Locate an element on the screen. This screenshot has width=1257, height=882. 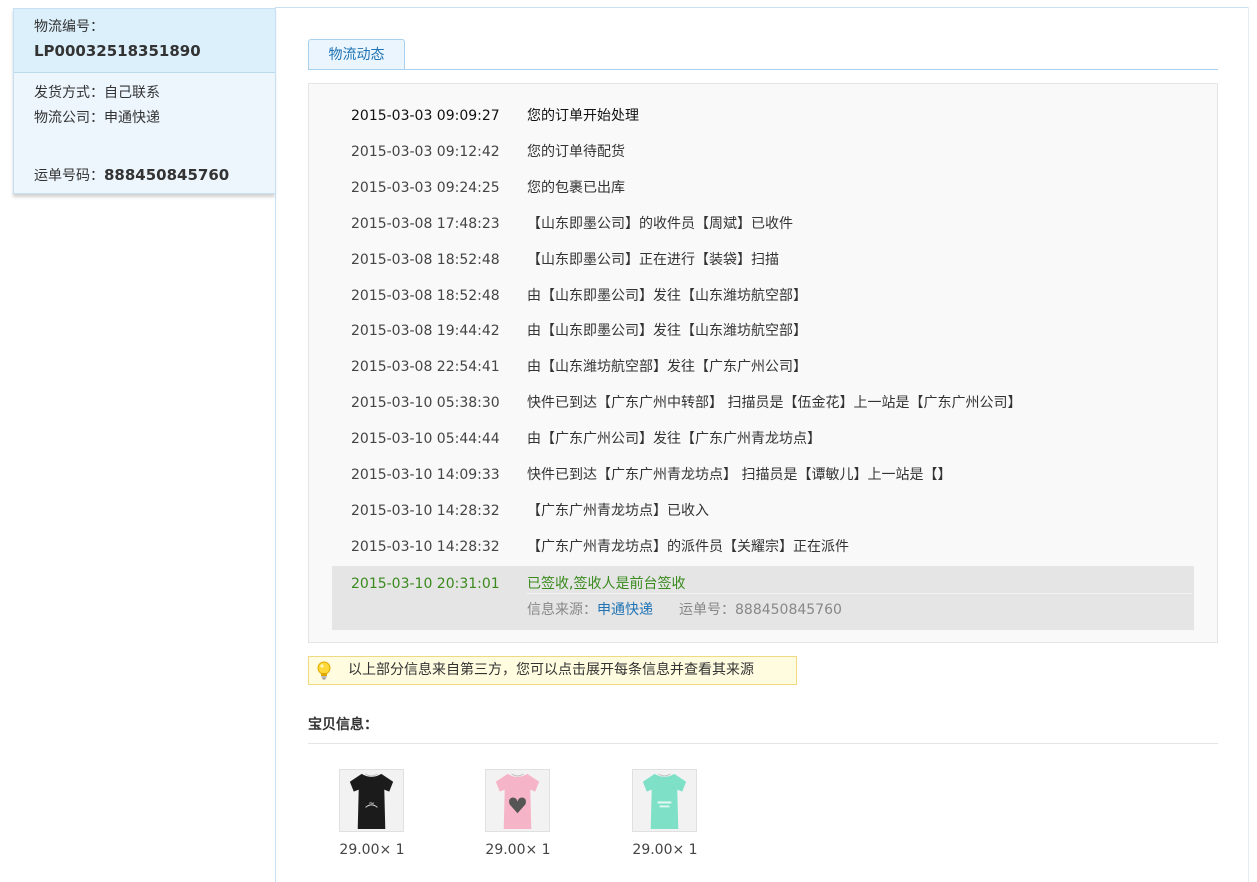
timeline-time: 2015-03-10 20:31:01 is located at coordinates (425, 584).